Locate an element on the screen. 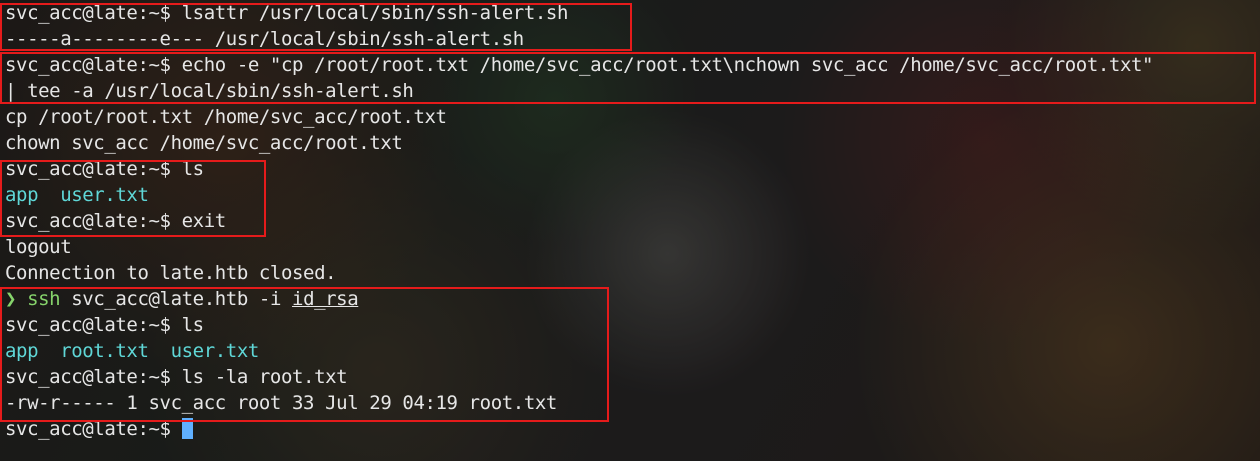 Image resolution: width=1260 pixels, height=461 pixels. terminal-line: cp /root/root.txt /home/svc_acc/root.txt is located at coordinates (632, 117).